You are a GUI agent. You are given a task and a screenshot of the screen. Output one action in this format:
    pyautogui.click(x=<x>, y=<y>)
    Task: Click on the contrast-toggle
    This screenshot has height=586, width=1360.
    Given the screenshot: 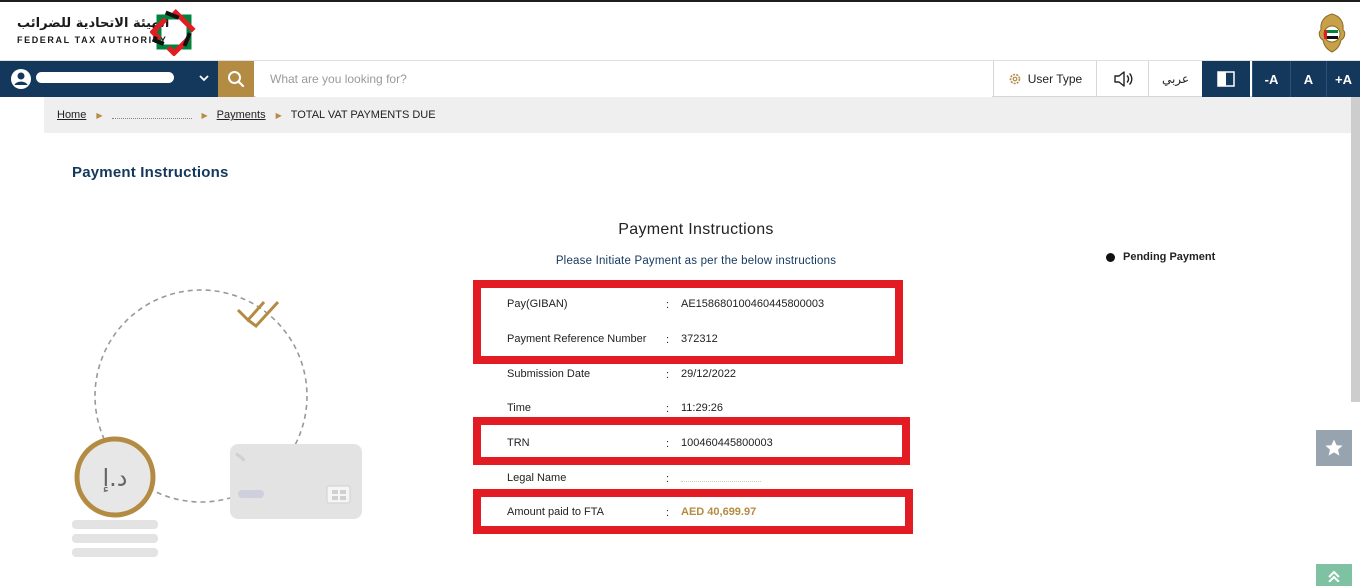 What is the action you would take?
    pyautogui.click(x=1226, y=79)
    